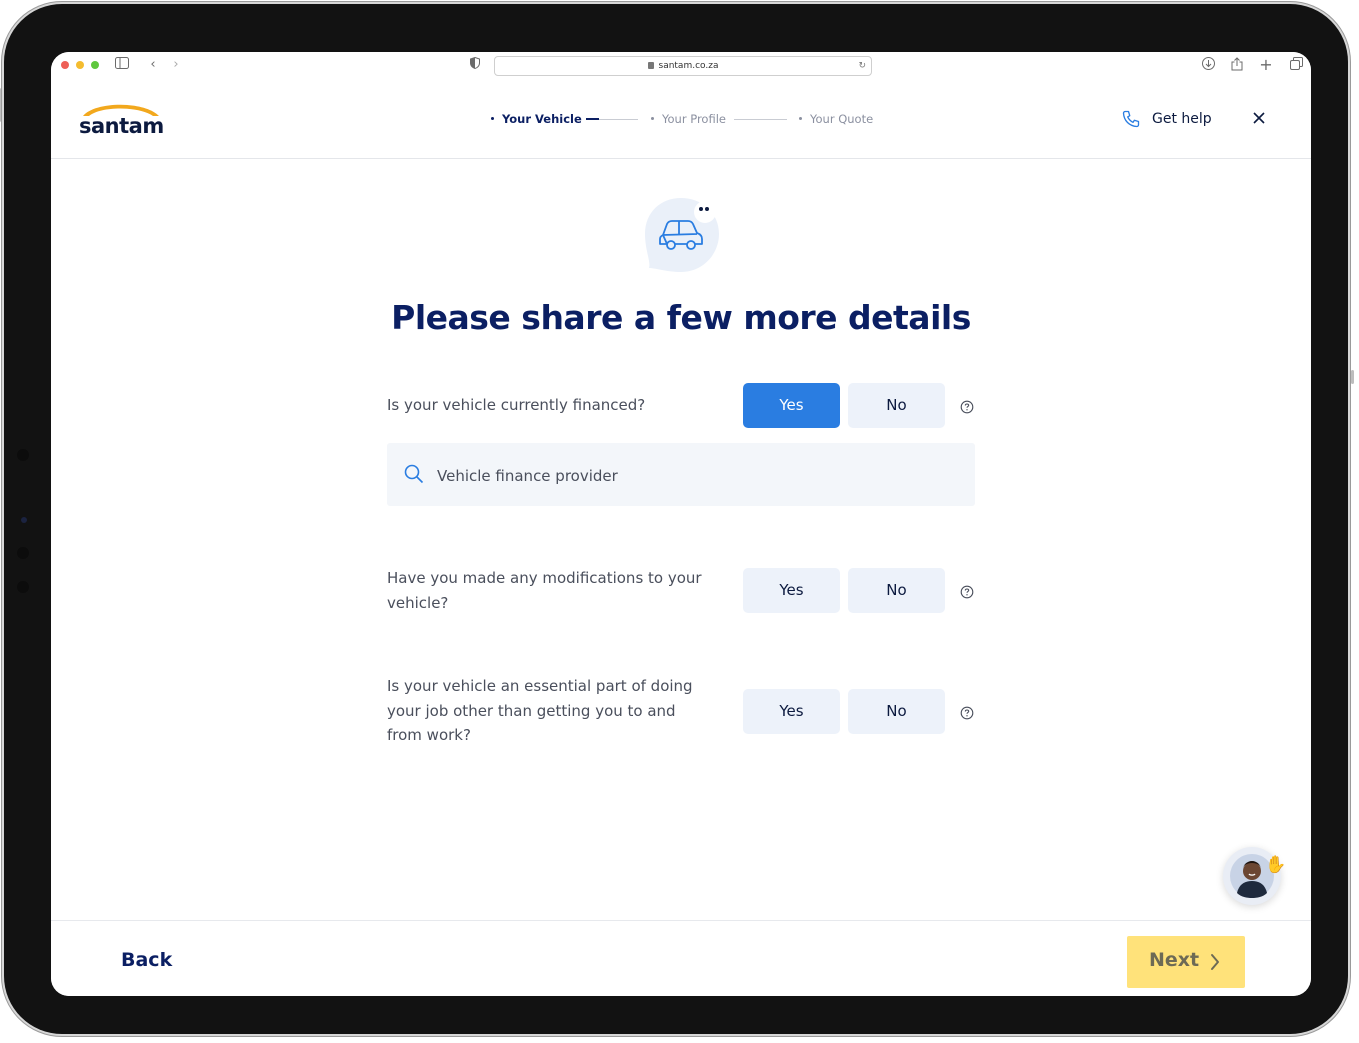 Image resolution: width=1359 pixels, height=1043 pixels. What do you see at coordinates (681, 236) in the screenshot?
I see `car-chat-icon` at bounding box center [681, 236].